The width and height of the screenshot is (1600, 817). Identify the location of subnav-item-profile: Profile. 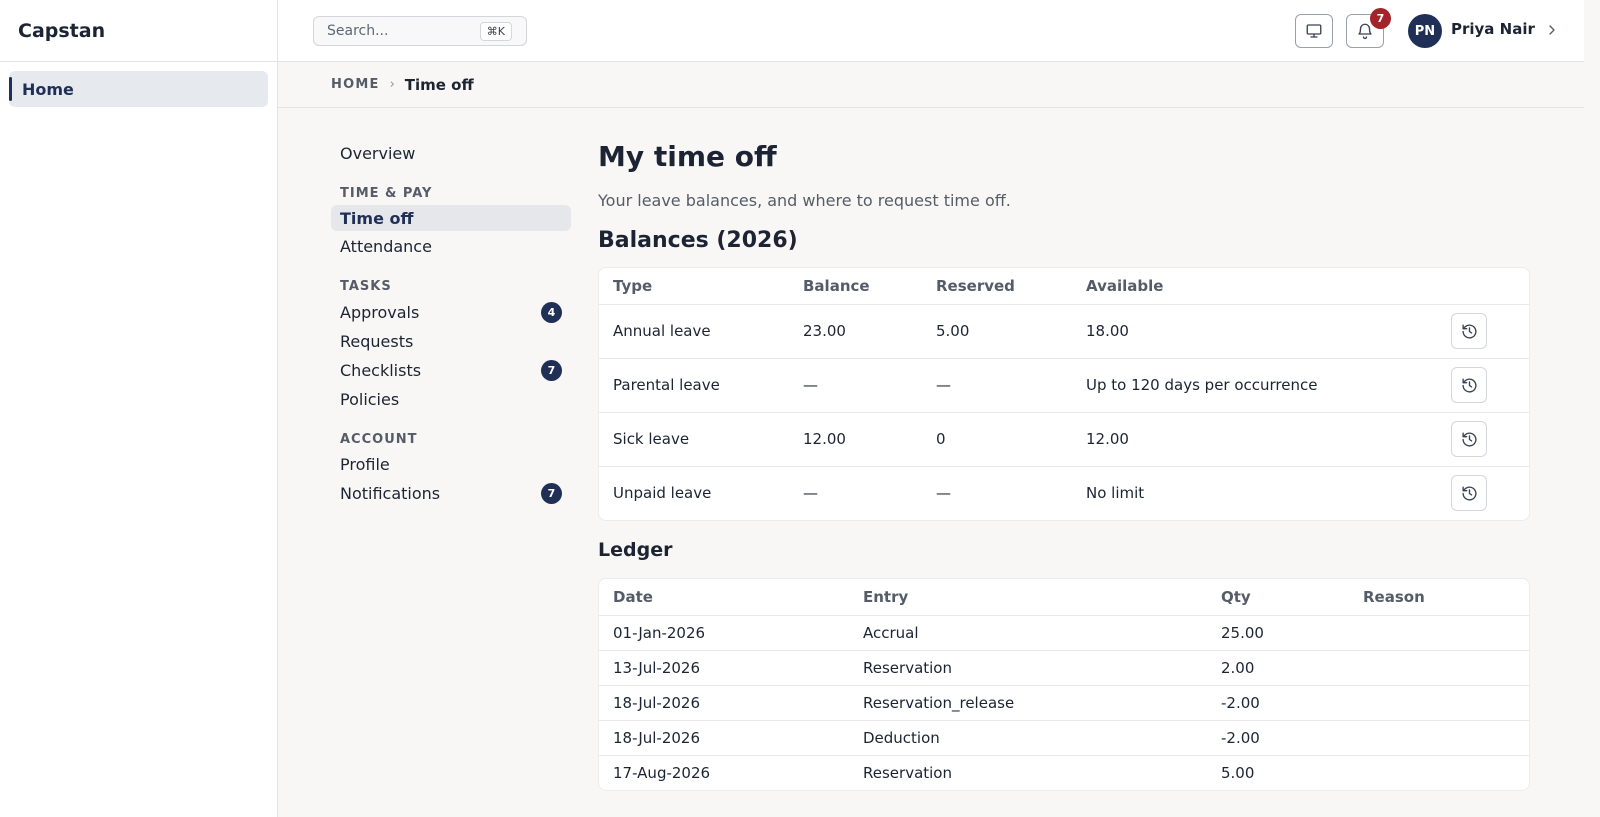
(451, 464).